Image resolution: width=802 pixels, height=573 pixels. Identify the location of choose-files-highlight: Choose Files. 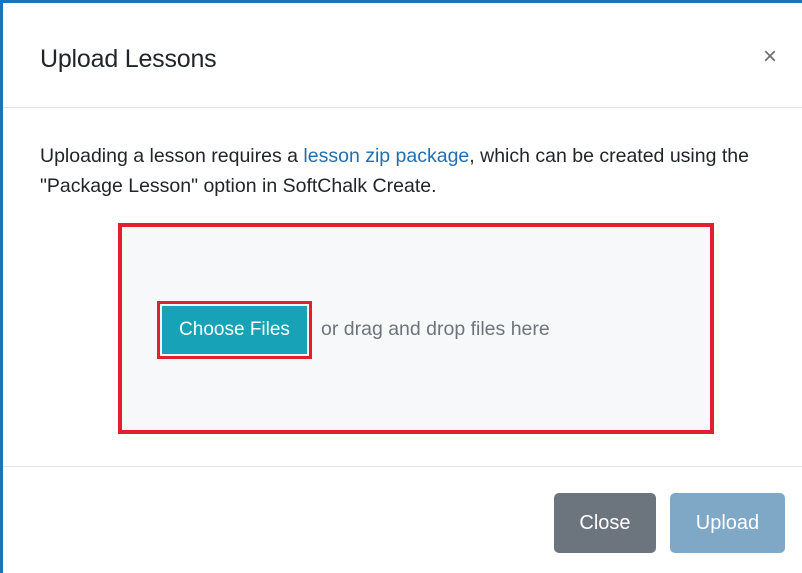
(234, 330).